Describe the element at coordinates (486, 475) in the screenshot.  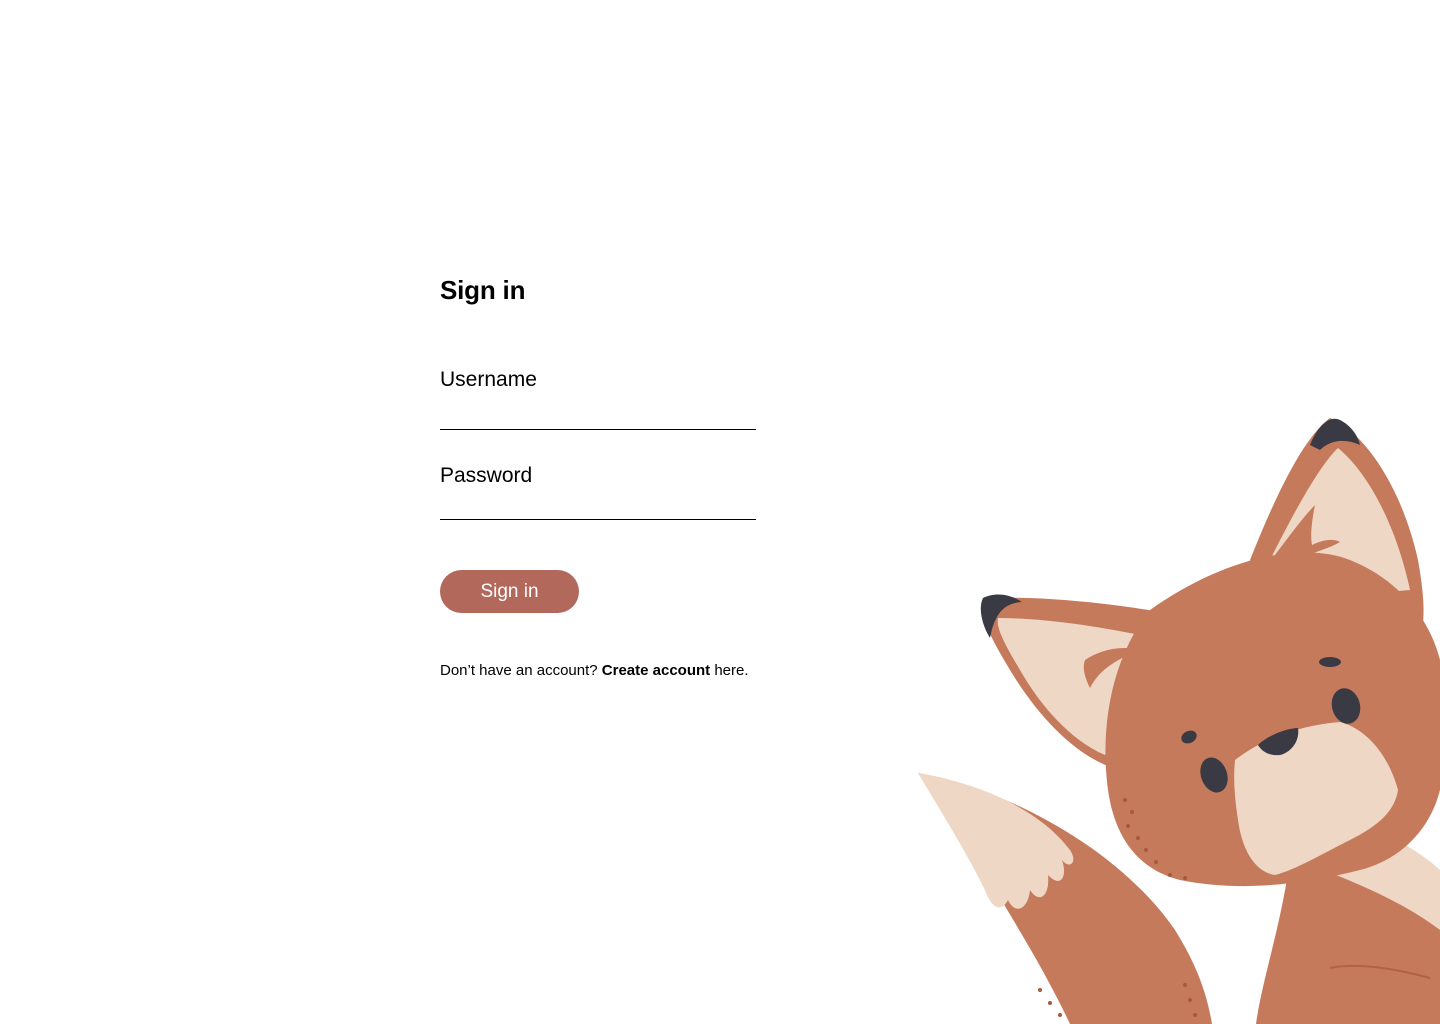
I see `password-label: Password` at that location.